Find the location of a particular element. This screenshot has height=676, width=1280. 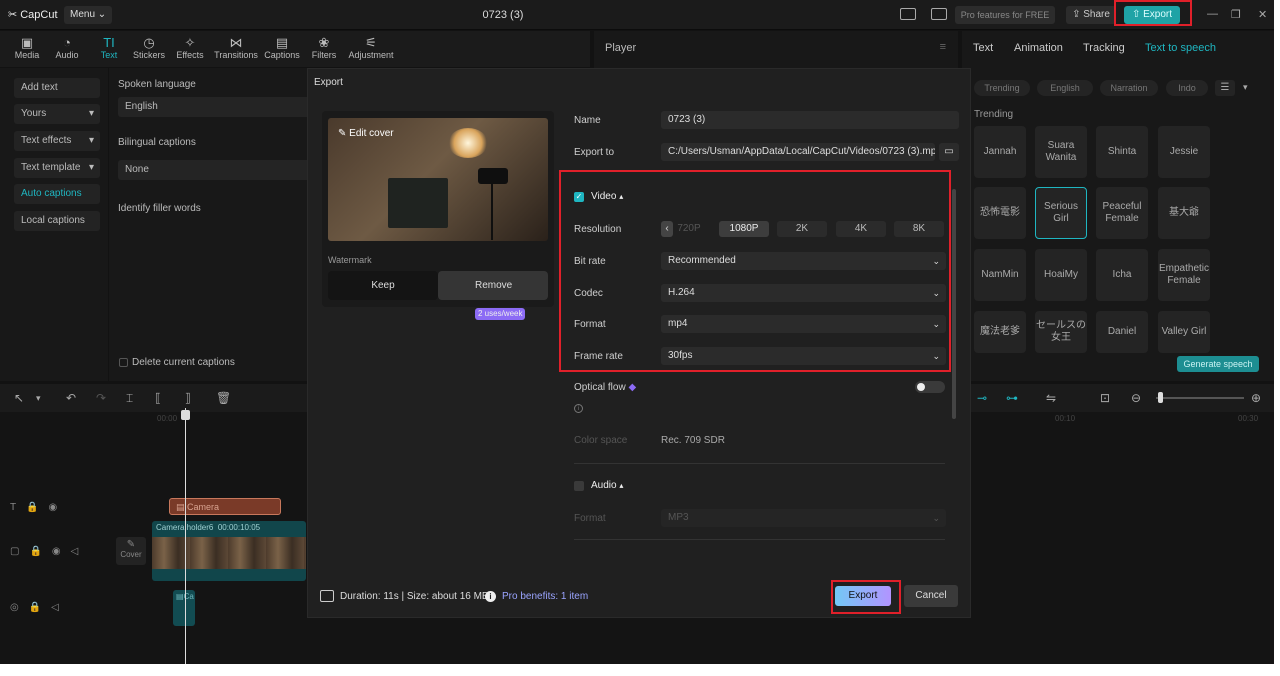

audio-clip: ▤Ca is located at coordinates (184, 608).